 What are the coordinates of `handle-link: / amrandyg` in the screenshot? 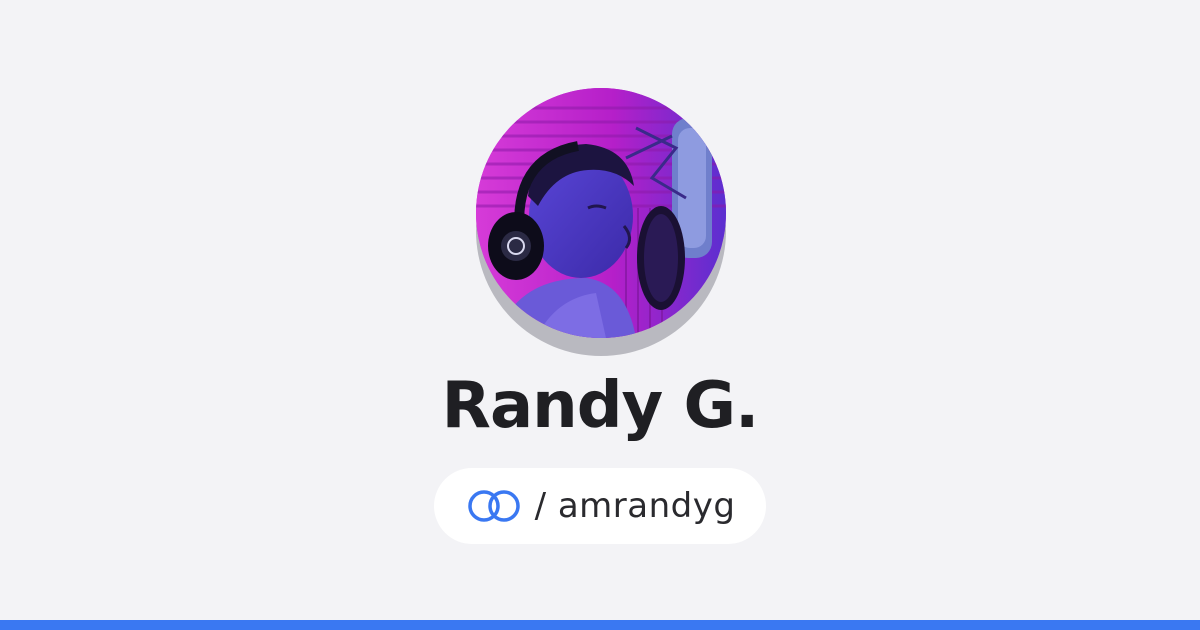 It's located at (600, 506).